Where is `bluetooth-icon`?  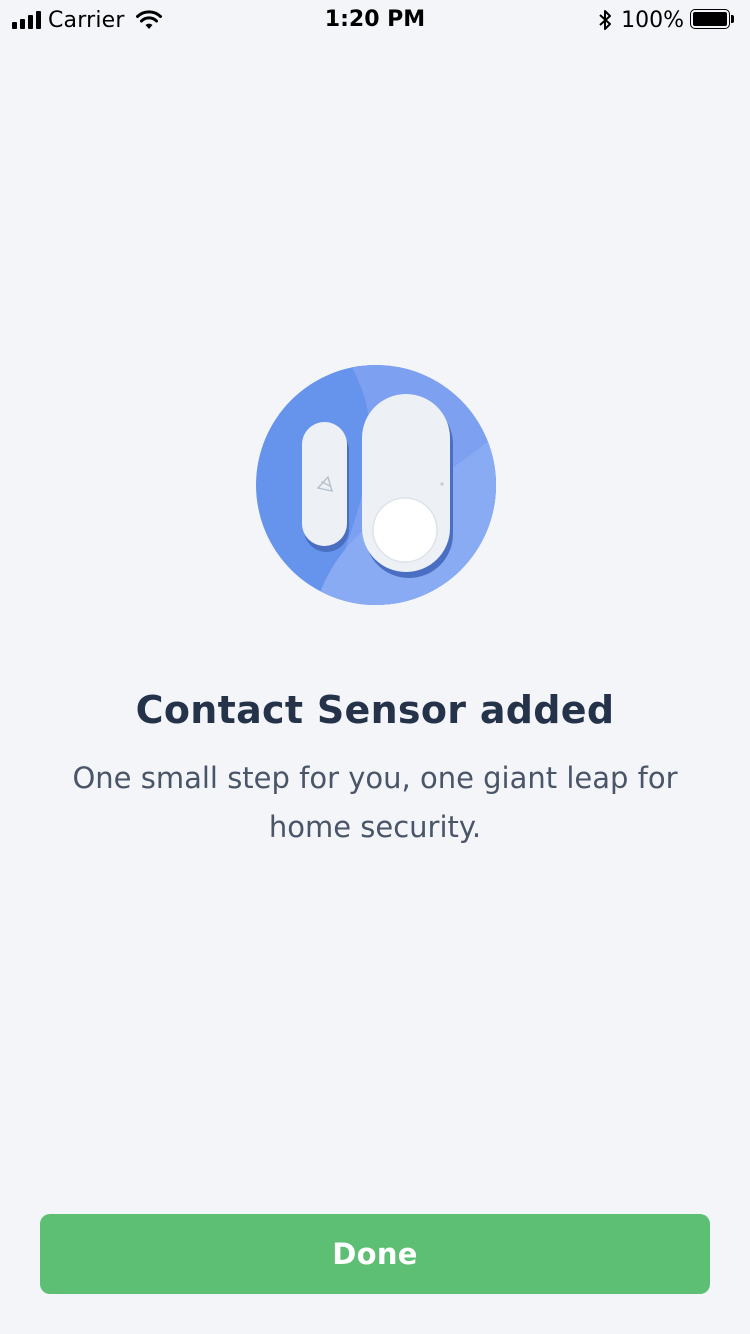
bluetooth-icon is located at coordinates (605, 20).